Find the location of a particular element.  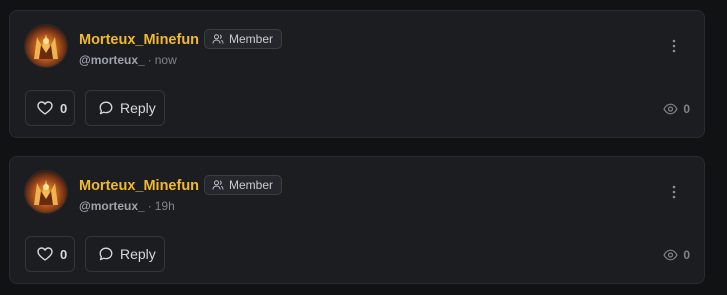

post-meta: @morteux_ · now is located at coordinates (128, 60).